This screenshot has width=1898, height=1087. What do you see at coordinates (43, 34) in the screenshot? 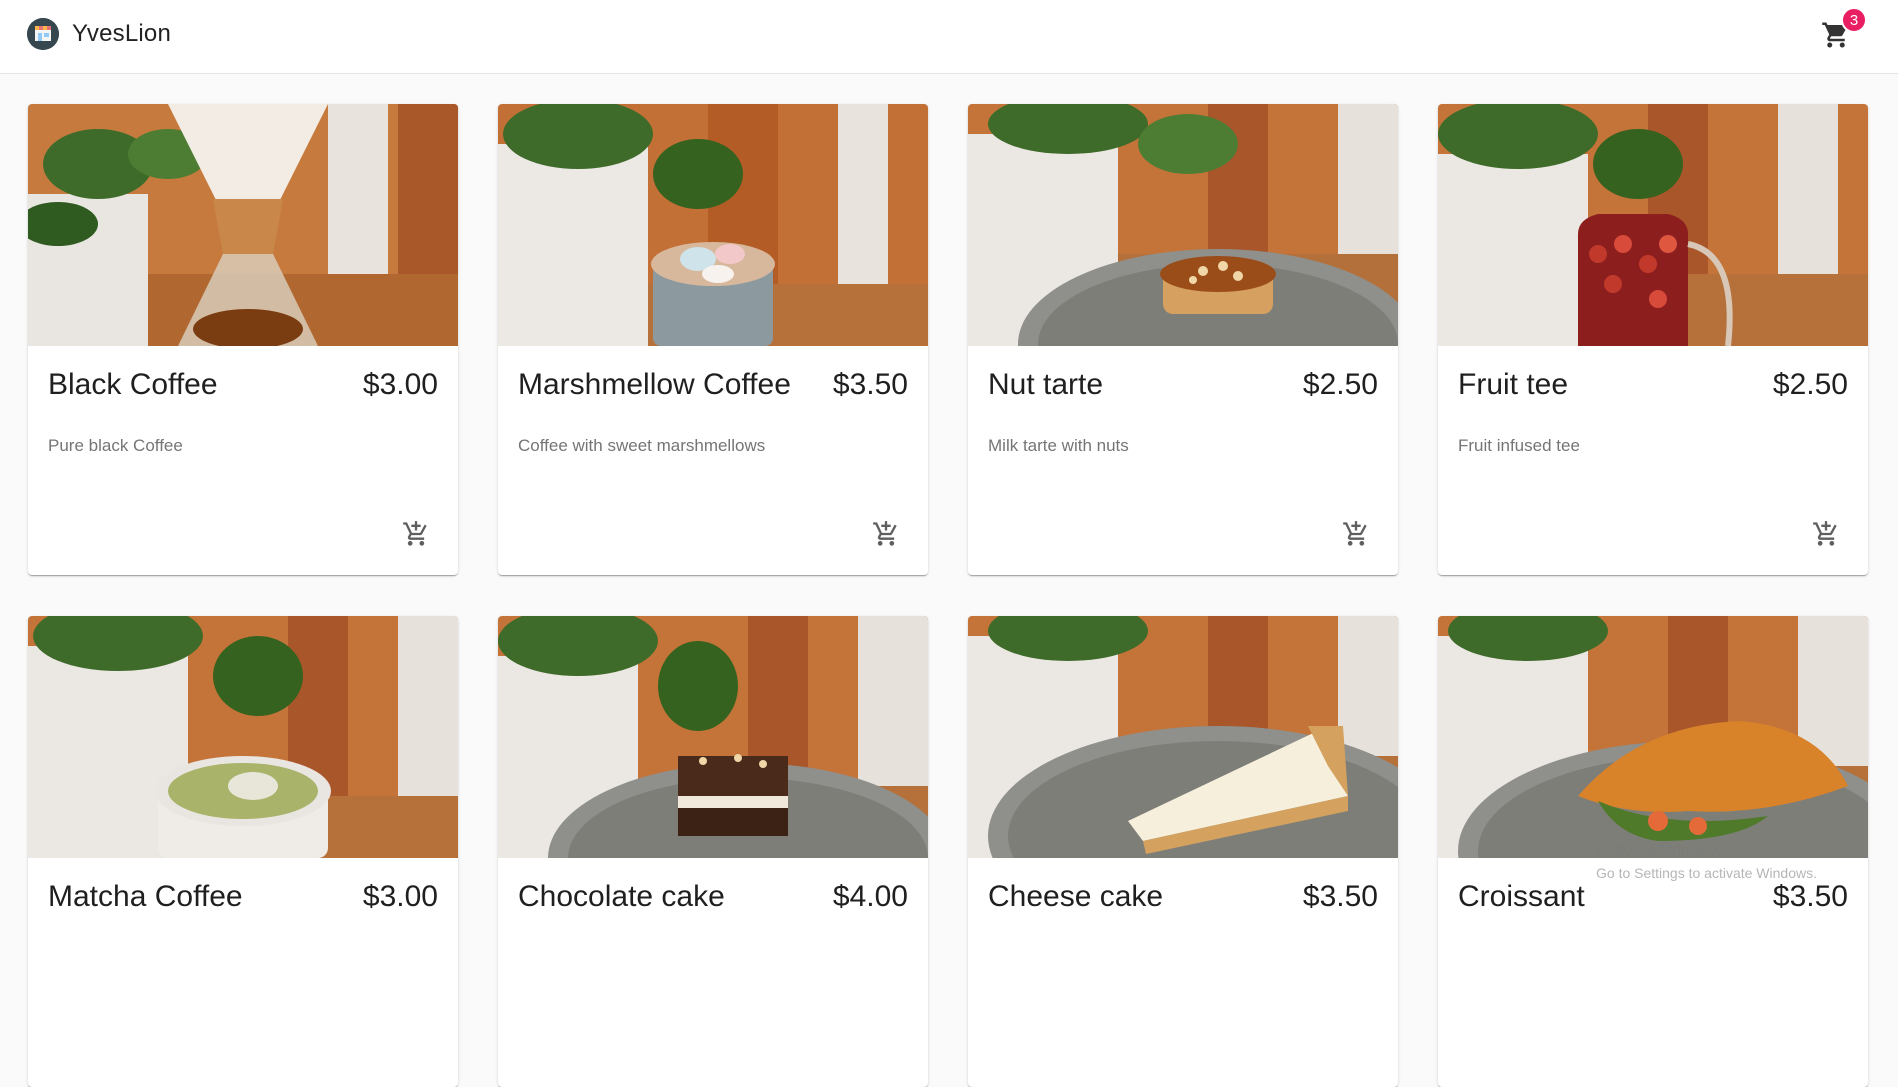
I see `shop-logo-icon` at bounding box center [43, 34].